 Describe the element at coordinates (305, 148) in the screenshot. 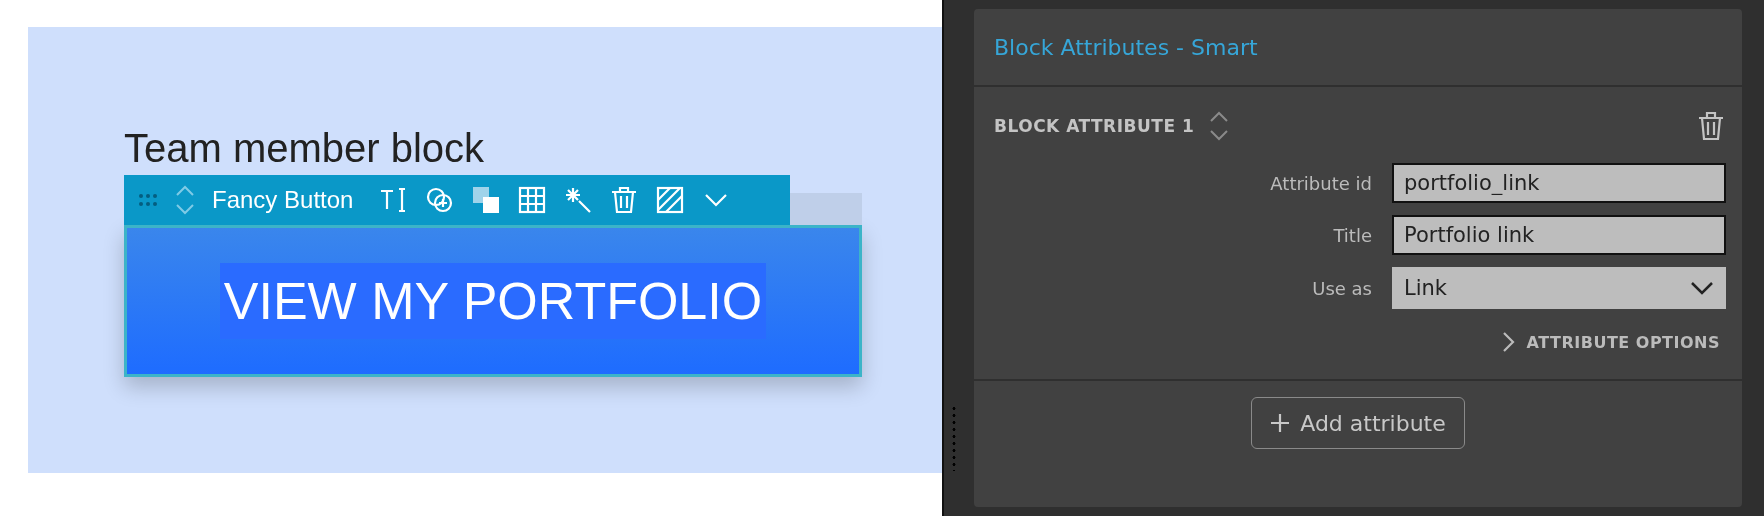

I see `block-heading: Team member block` at that location.